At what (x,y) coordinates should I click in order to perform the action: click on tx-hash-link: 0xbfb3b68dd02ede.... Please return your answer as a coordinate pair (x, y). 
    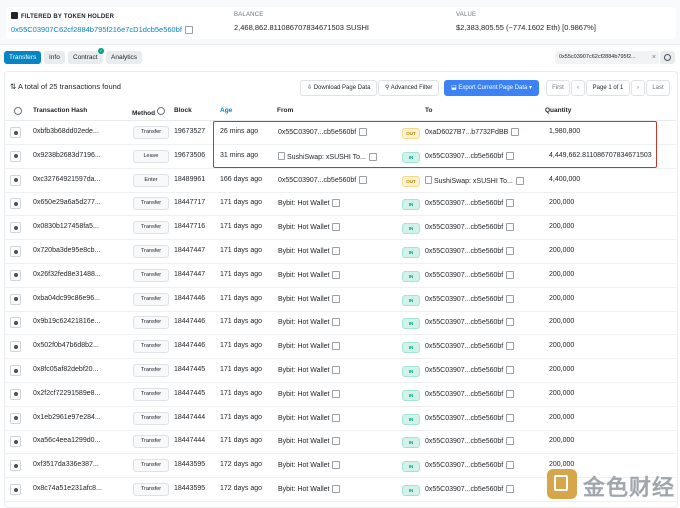
    Looking at the image, I should click on (66, 131).